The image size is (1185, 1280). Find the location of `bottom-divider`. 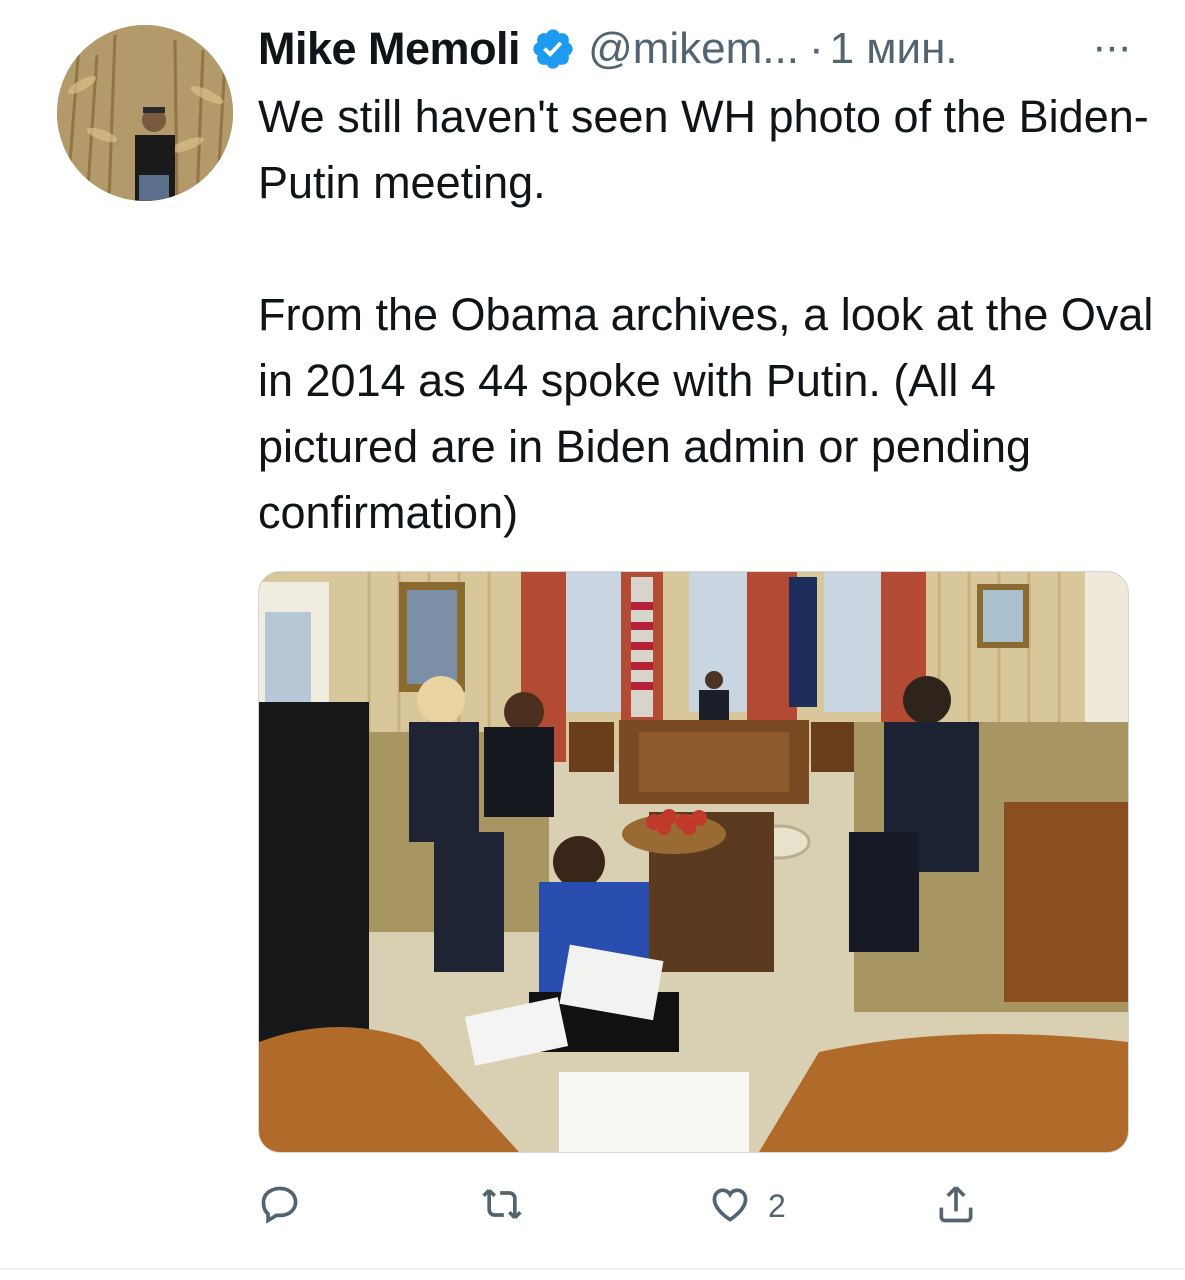

bottom-divider is located at coordinates (592, 1269).